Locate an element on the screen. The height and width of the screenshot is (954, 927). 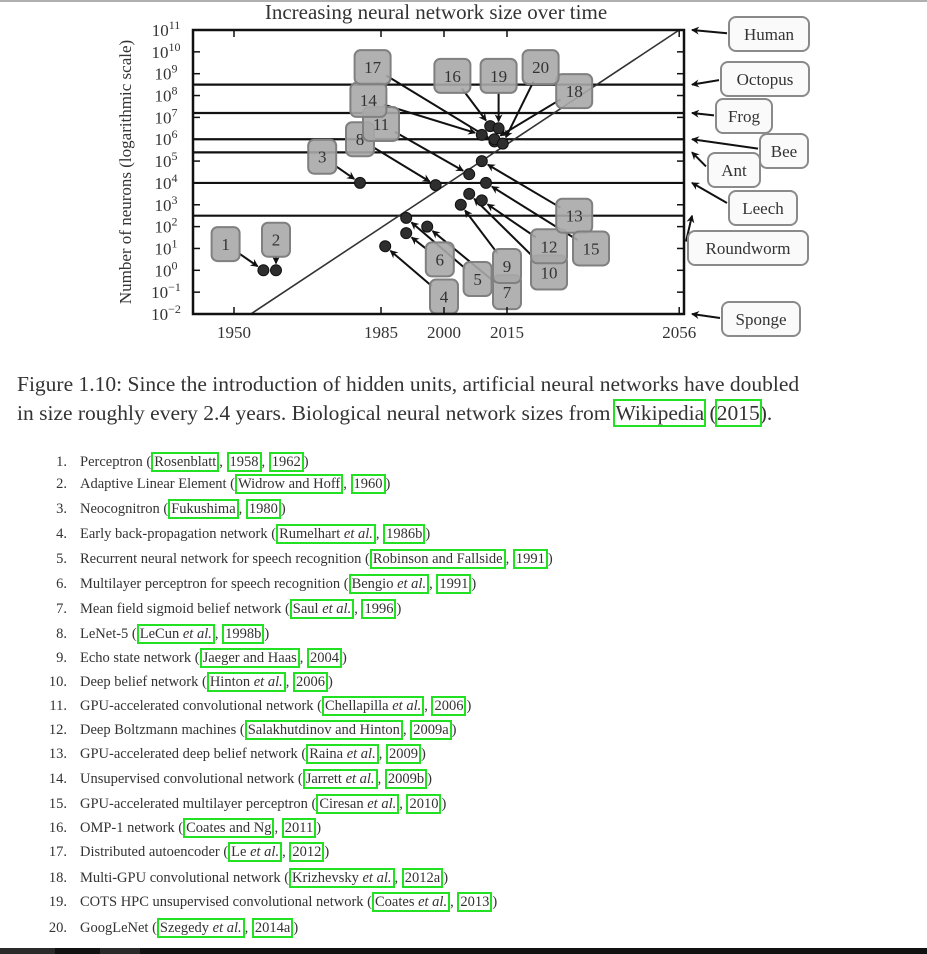
reference-author-link: LeCun et al. is located at coordinates (175, 634).